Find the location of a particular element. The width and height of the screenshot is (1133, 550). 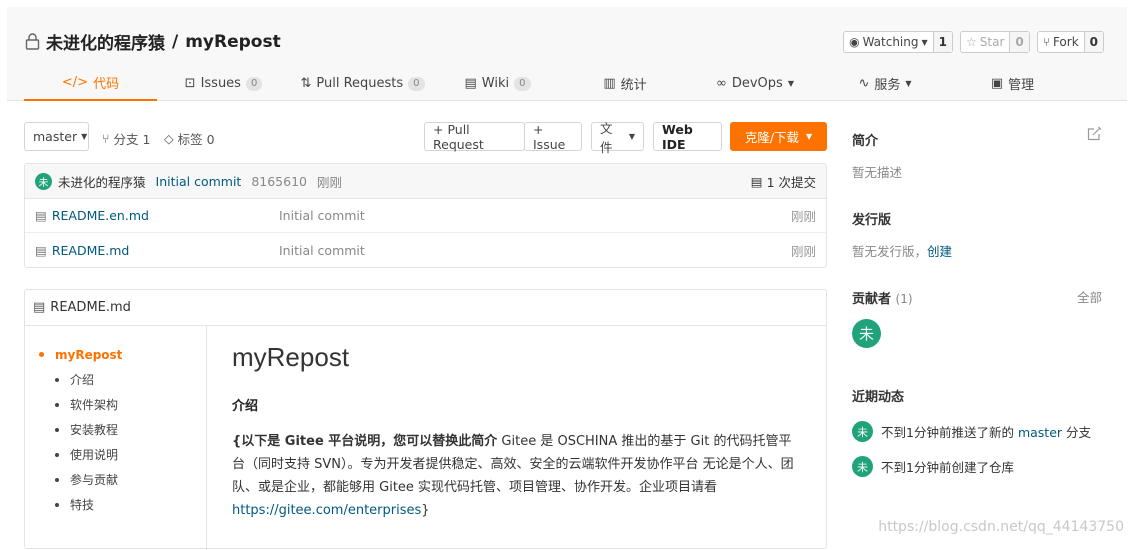

bar-chart-icon: ▥ is located at coordinates (609, 83).